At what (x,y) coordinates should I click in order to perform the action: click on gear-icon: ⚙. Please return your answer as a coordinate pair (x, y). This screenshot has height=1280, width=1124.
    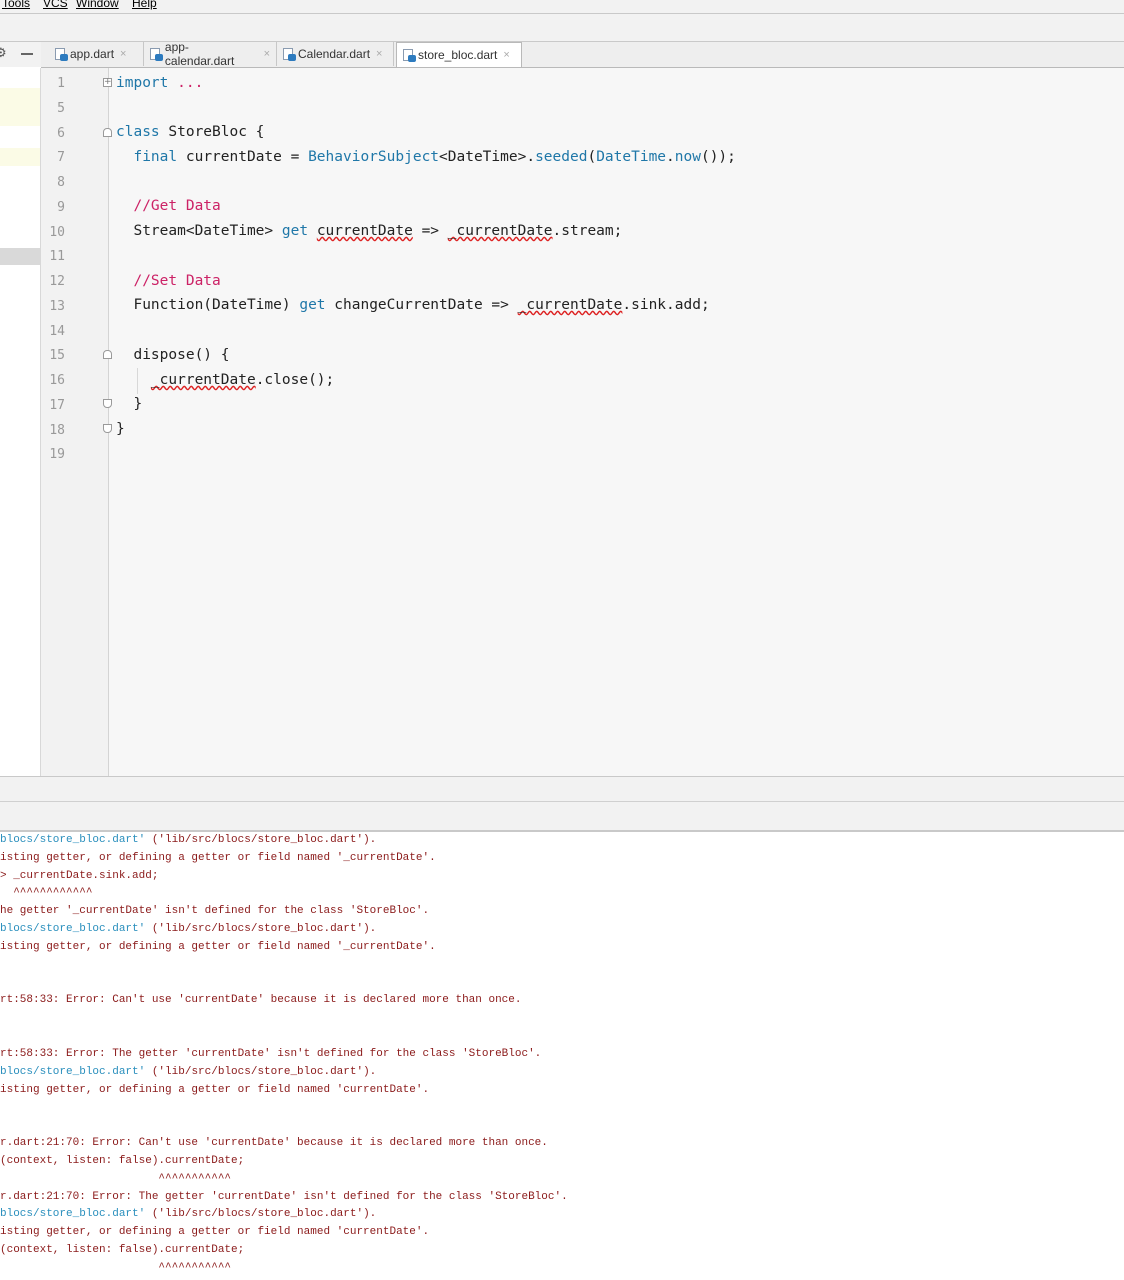
    Looking at the image, I should click on (3, 53).